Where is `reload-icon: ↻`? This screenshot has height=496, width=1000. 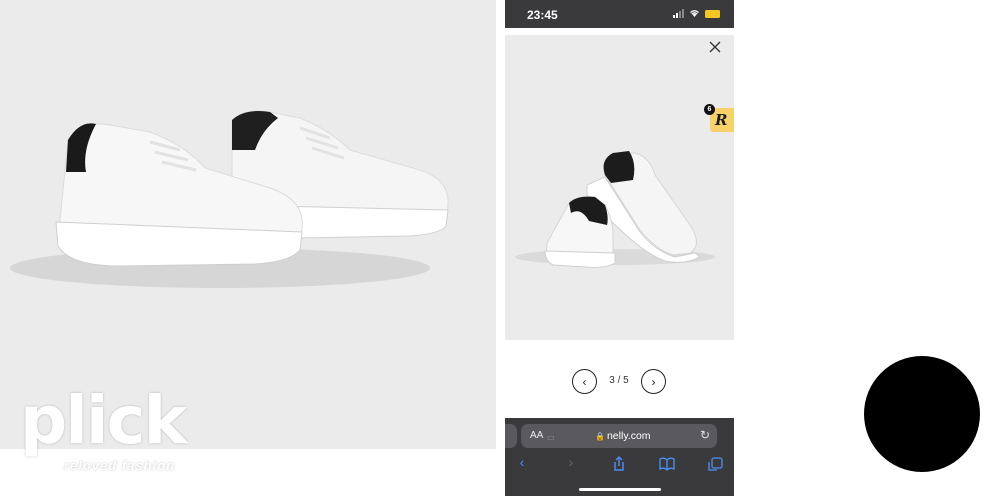 reload-icon: ↻ is located at coordinates (705, 435).